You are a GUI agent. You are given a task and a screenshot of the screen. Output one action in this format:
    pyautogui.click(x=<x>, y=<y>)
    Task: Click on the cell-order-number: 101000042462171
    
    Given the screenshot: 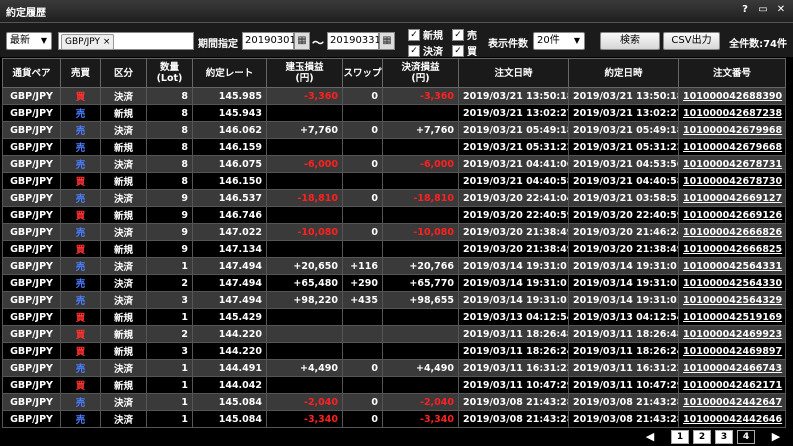 What is the action you would take?
    pyautogui.click(x=732, y=385)
    